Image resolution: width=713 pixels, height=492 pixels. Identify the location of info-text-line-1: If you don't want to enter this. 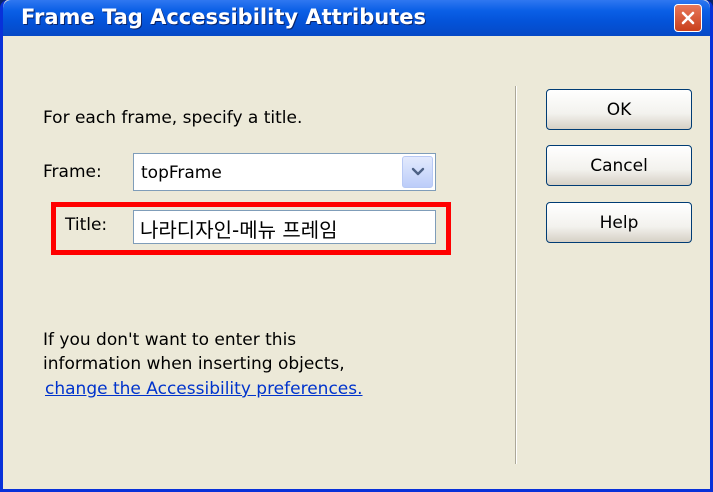
(170, 340).